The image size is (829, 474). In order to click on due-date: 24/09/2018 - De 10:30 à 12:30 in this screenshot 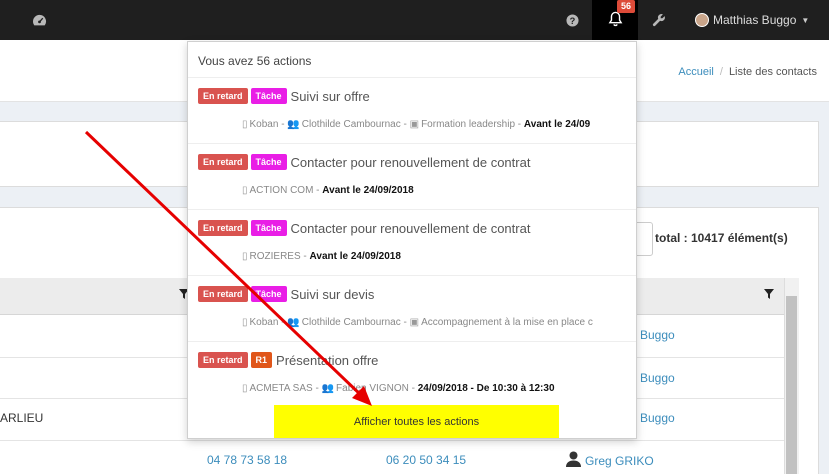, I will do `click(486, 388)`.